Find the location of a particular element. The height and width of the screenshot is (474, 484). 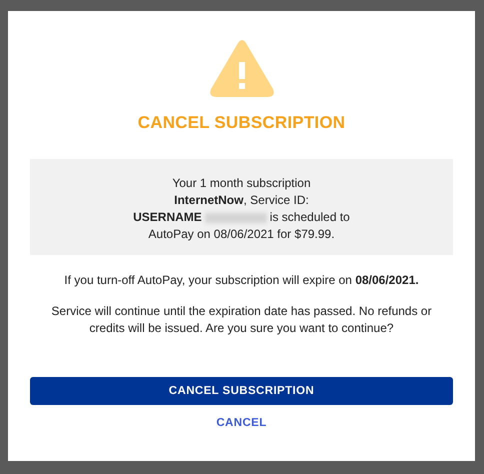

summary-text: is scheduled to is located at coordinates (310, 217).